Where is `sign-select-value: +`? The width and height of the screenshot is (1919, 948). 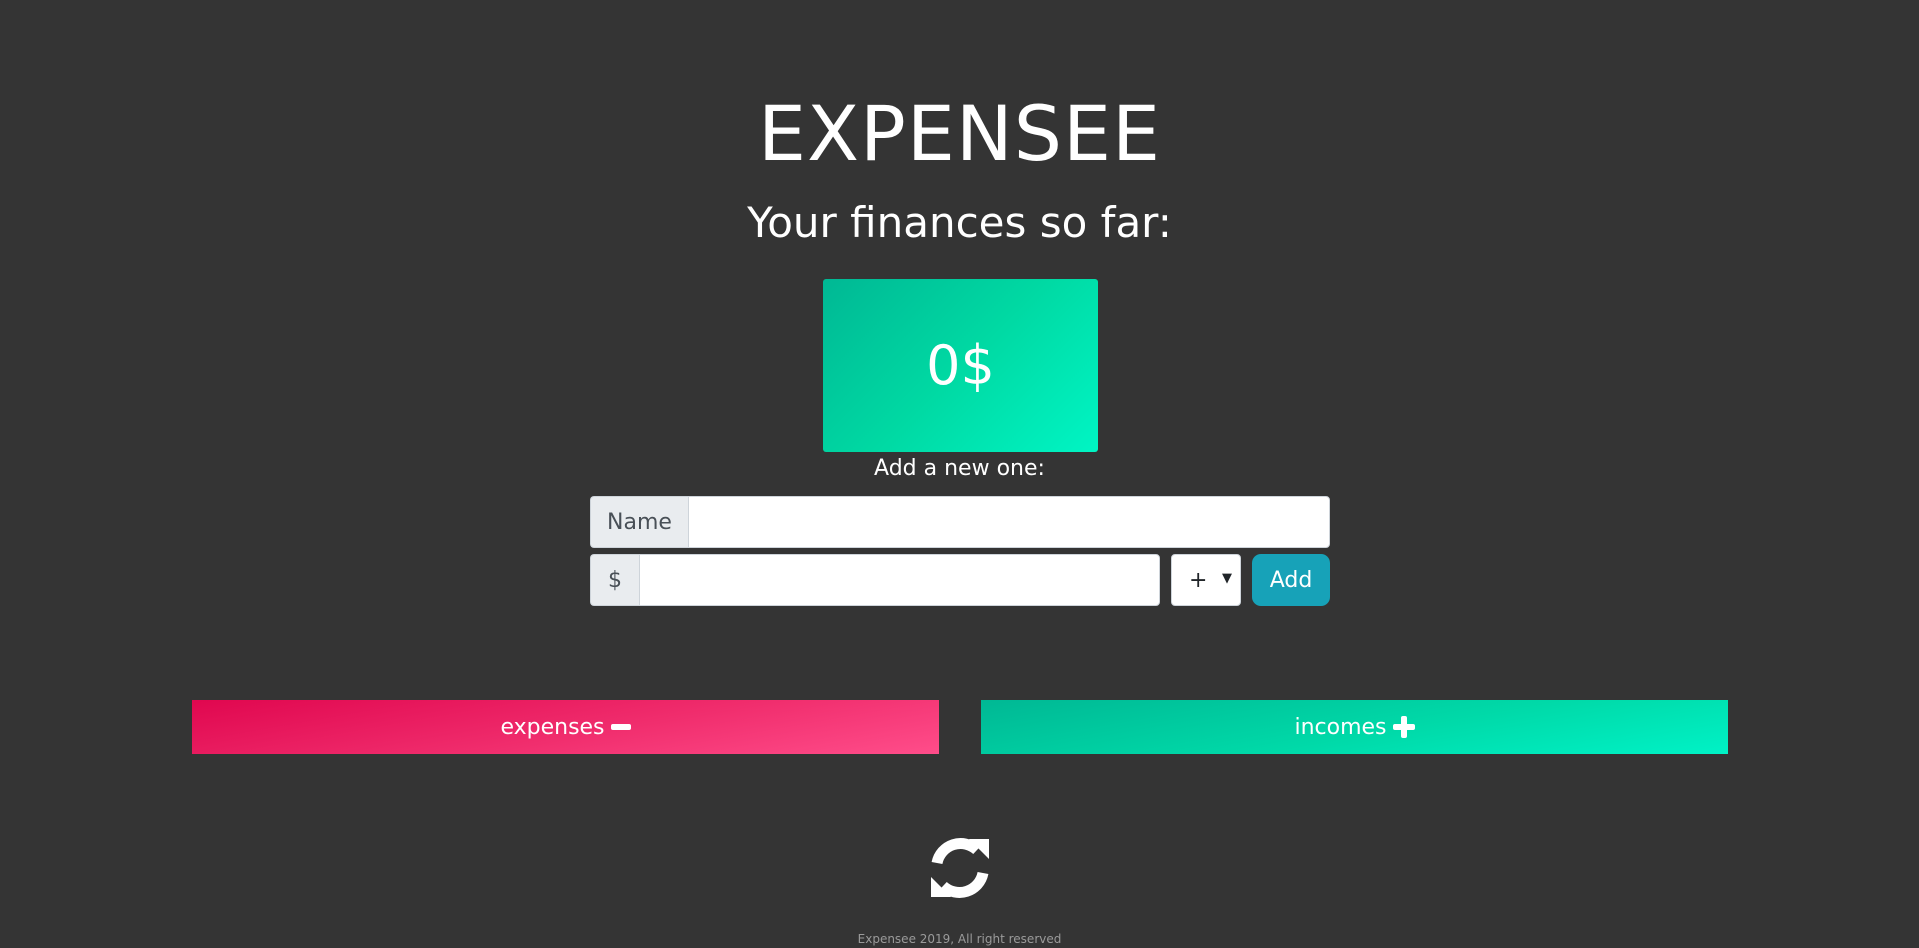
sign-select-value: + is located at coordinates (1198, 580).